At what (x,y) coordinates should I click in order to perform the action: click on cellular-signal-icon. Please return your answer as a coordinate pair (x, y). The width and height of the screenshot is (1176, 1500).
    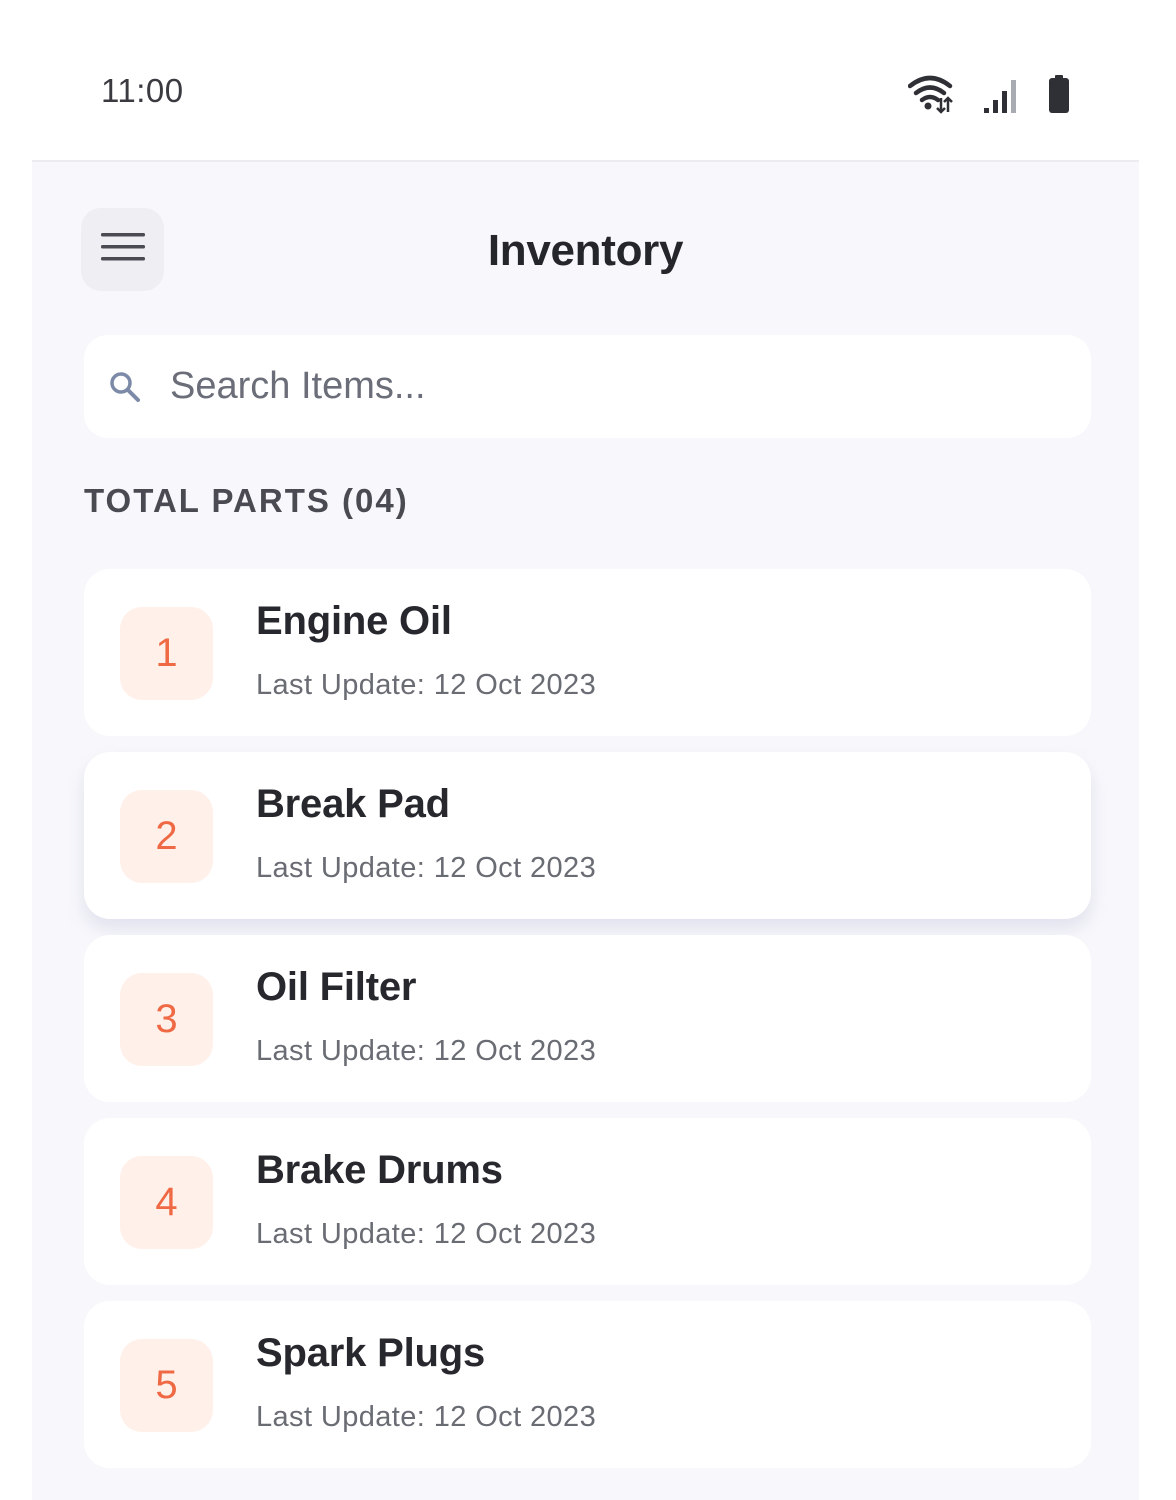
    Looking at the image, I should click on (1001, 96).